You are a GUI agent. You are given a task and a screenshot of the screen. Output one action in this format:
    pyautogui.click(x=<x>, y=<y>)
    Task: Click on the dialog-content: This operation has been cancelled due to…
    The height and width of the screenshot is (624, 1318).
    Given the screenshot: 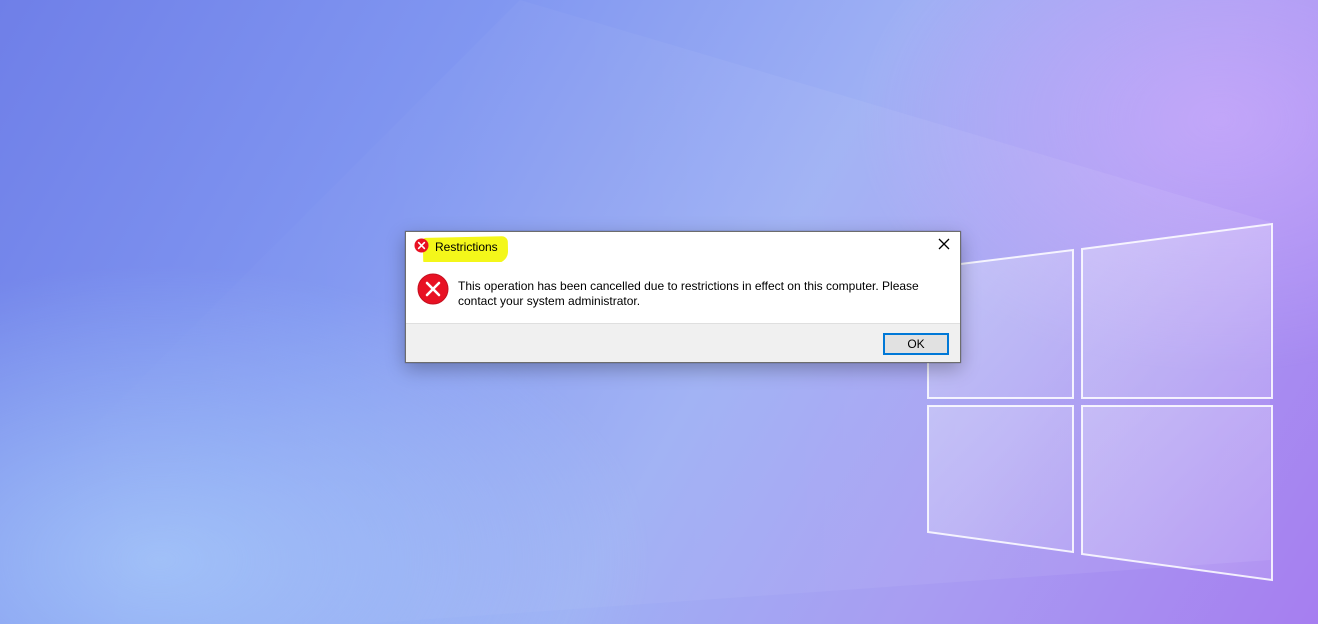 What is the action you would take?
    pyautogui.click(x=683, y=292)
    